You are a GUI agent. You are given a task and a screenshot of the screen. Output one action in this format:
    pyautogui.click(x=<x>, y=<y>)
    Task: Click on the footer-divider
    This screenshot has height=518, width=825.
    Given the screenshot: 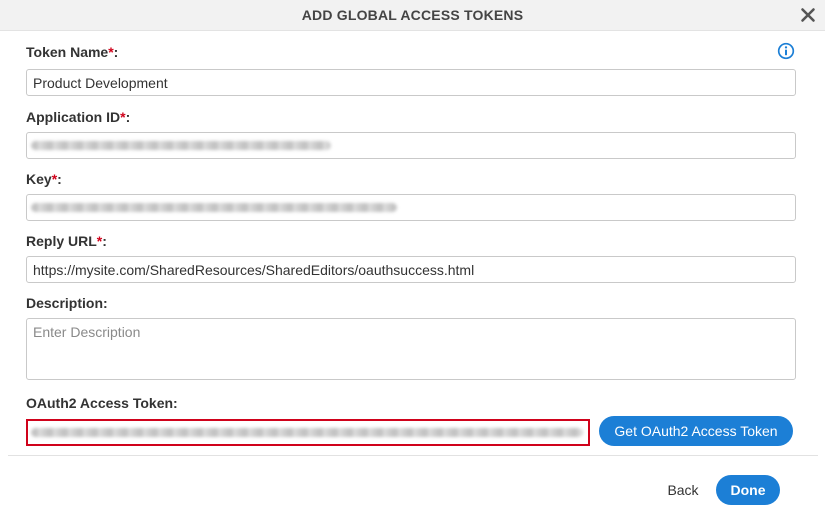 What is the action you would take?
    pyautogui.click(x=413, y=455)
    